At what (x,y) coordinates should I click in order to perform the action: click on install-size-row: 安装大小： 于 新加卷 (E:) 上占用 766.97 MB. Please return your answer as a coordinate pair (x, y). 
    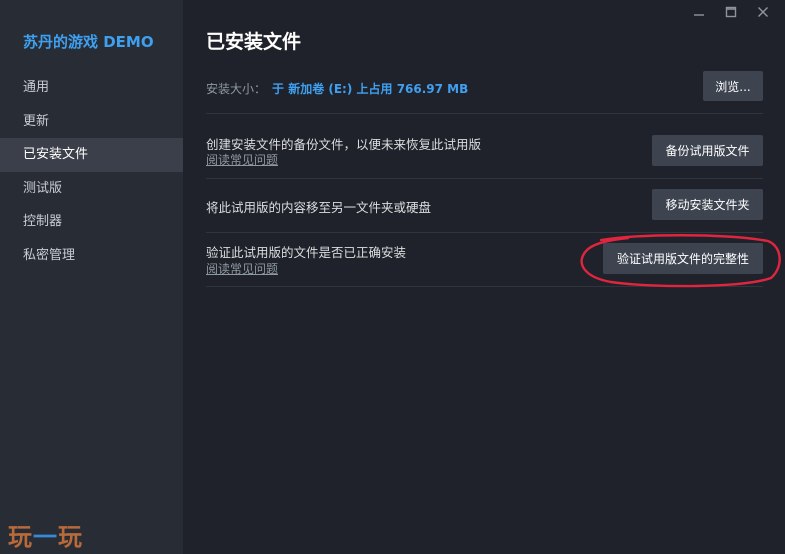
    Looking at the image, I should click on (337, 88).